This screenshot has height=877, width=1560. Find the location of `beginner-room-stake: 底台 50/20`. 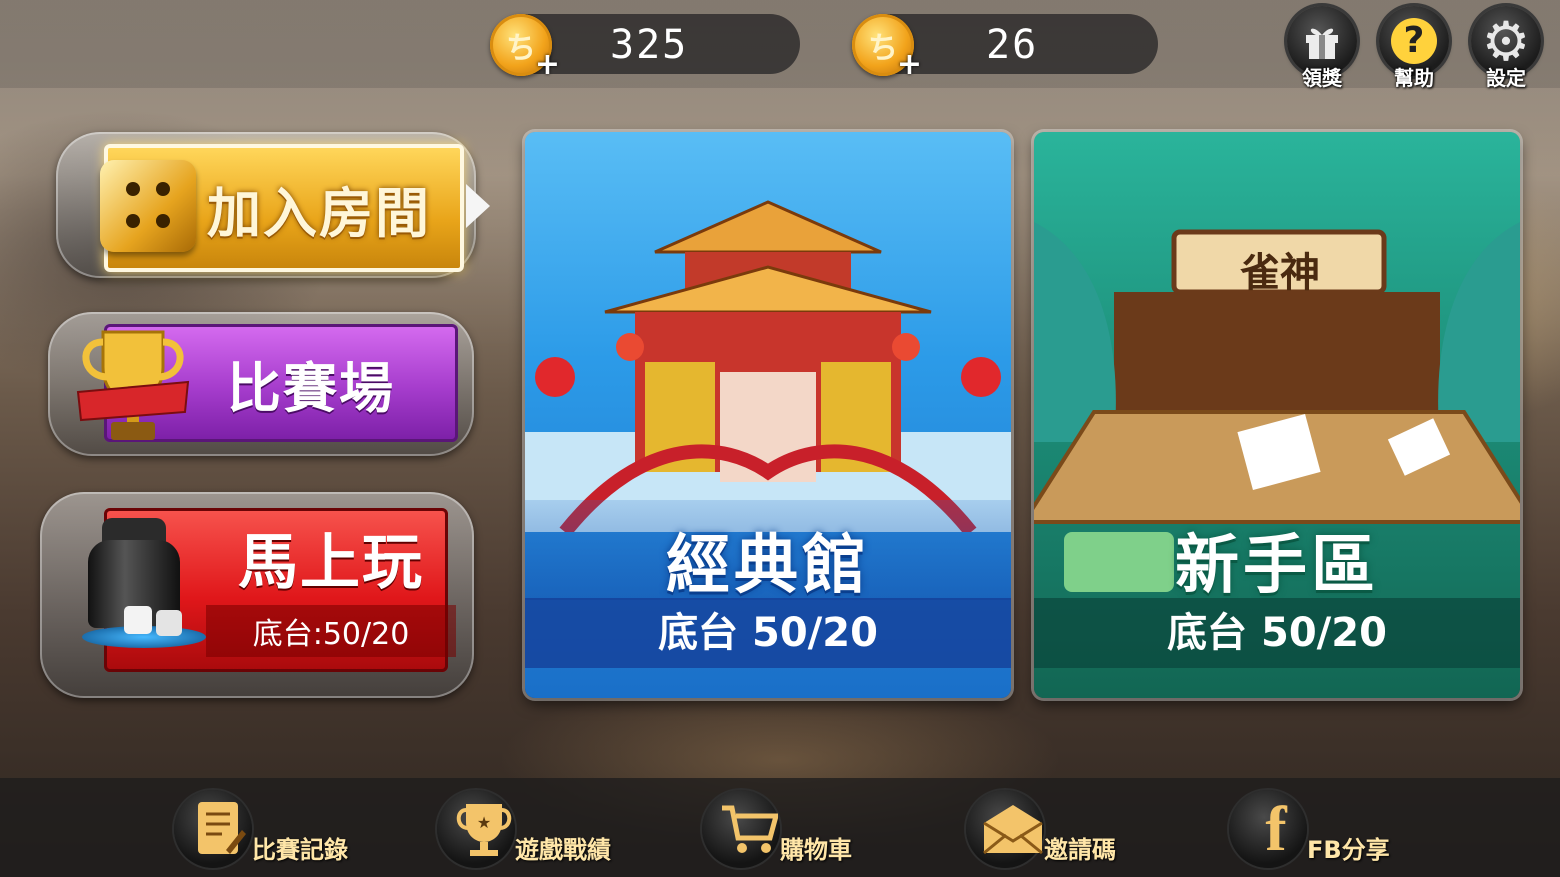

beginner-room-stake: 底台 50/20 is located at coordinates (1277, 633).